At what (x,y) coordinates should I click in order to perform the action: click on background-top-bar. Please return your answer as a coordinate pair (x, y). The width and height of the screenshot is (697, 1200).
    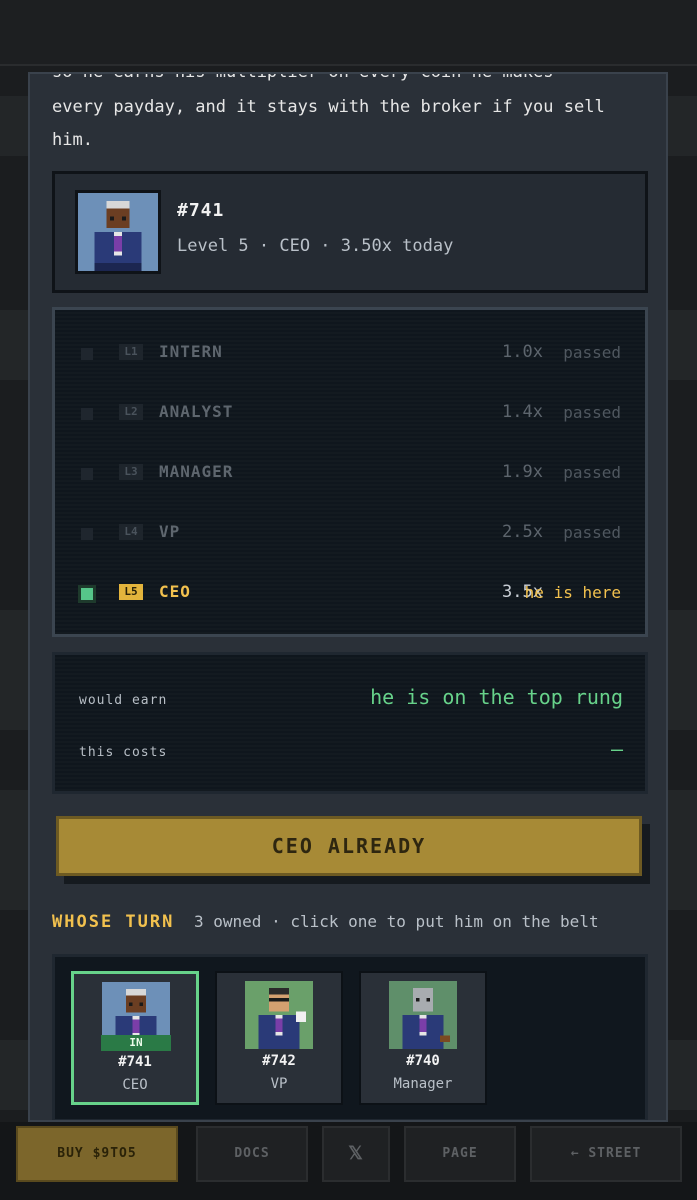
    Looking at the image, I should click on (348, 33).